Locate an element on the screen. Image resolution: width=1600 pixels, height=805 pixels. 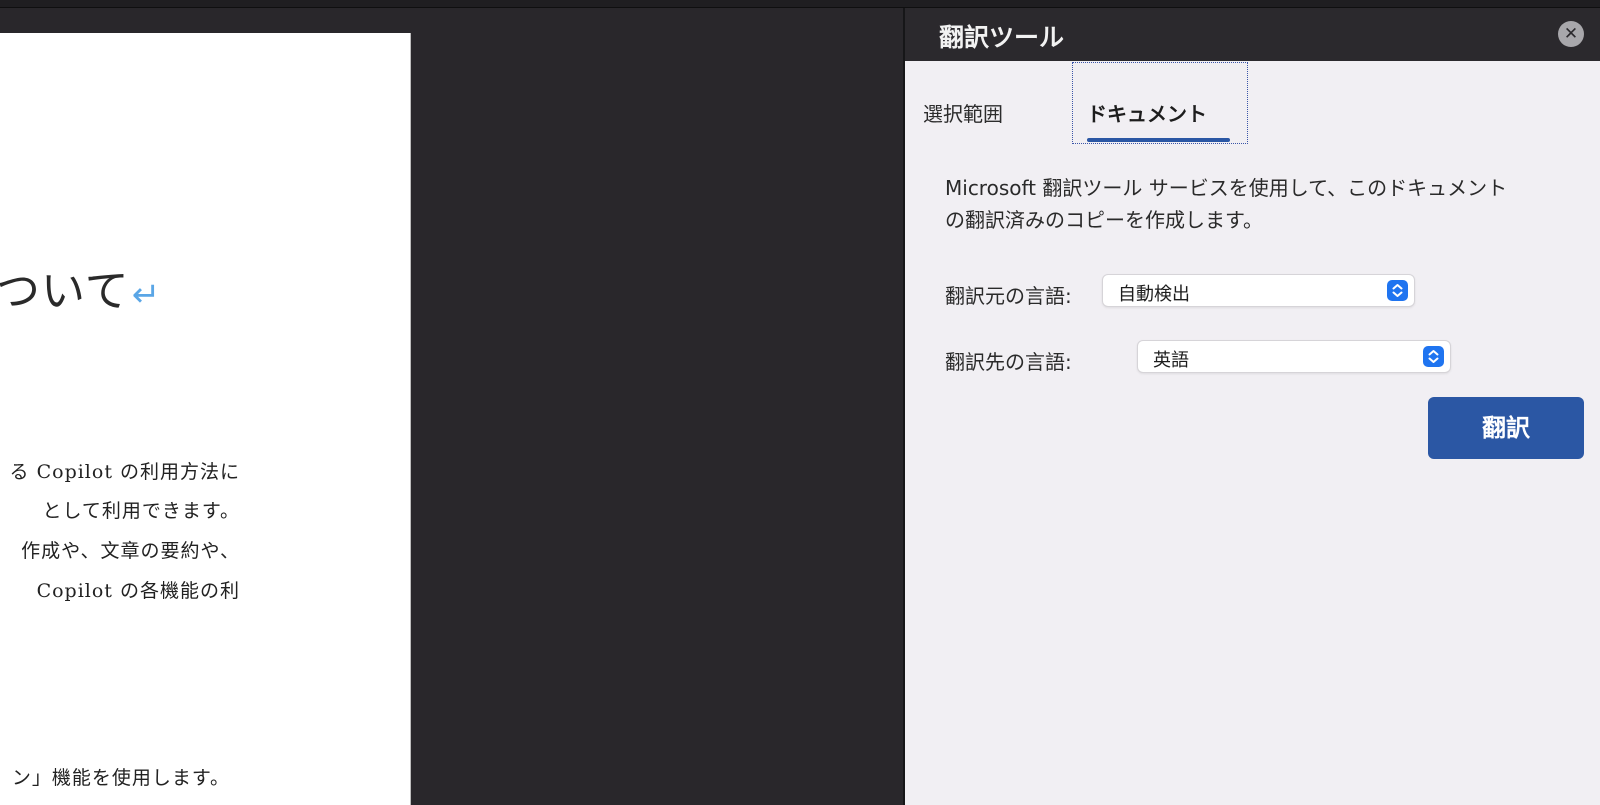
pane-title: 翻訳ツール is located at coordinates (1002, 37).